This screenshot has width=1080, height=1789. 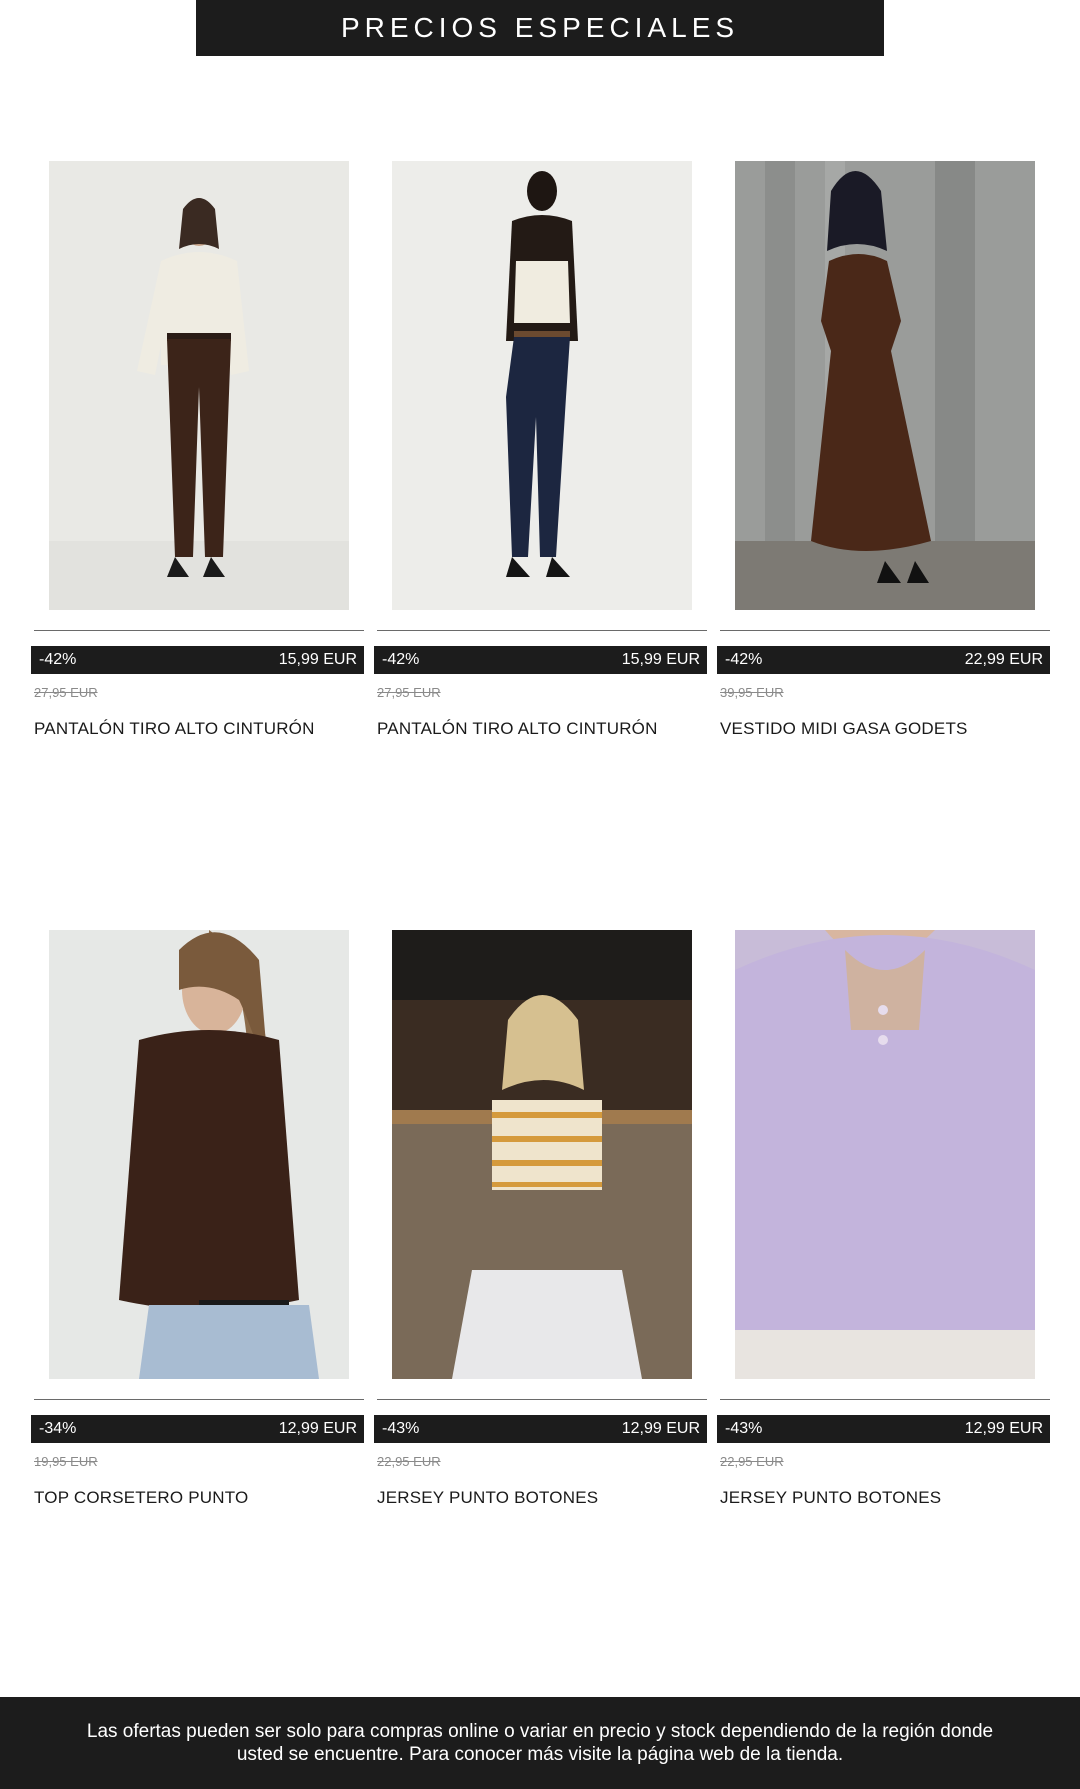 What do you see at coordinates (1003, 659) in the screenshot?
I see `sale-price: 22,99 EUR` at bounding box center [1003, 659].